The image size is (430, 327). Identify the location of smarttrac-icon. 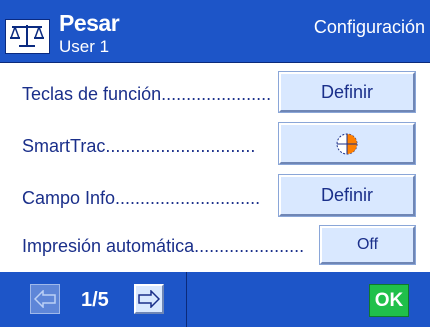
(347, 143).